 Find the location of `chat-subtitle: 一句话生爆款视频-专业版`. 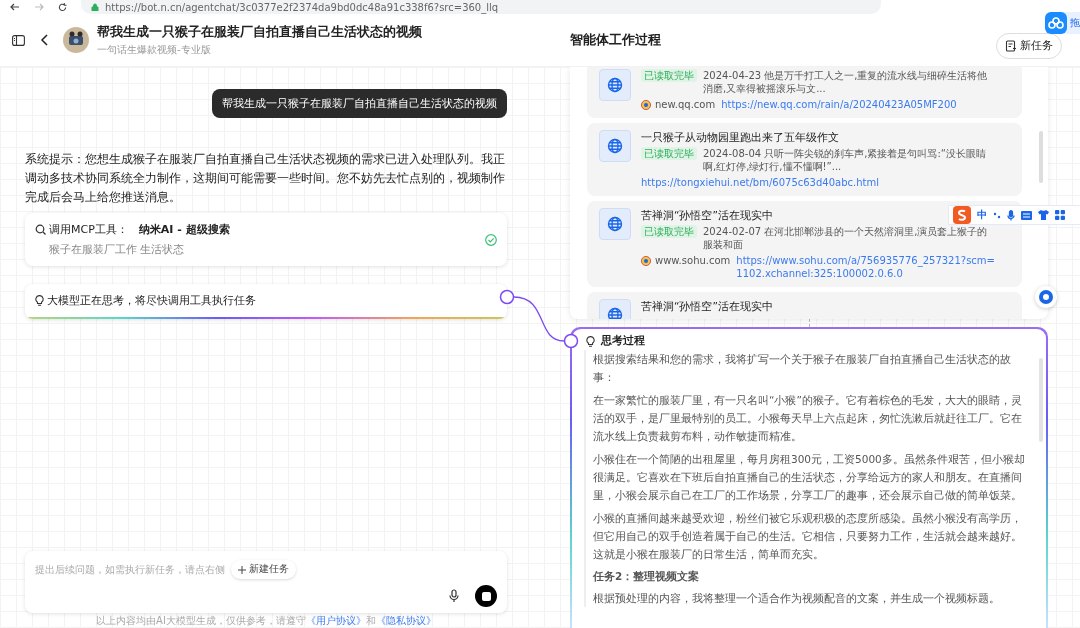

chat-subtitle: 一句话生爆款视频-专业版 is located at coordinates (154, 49).